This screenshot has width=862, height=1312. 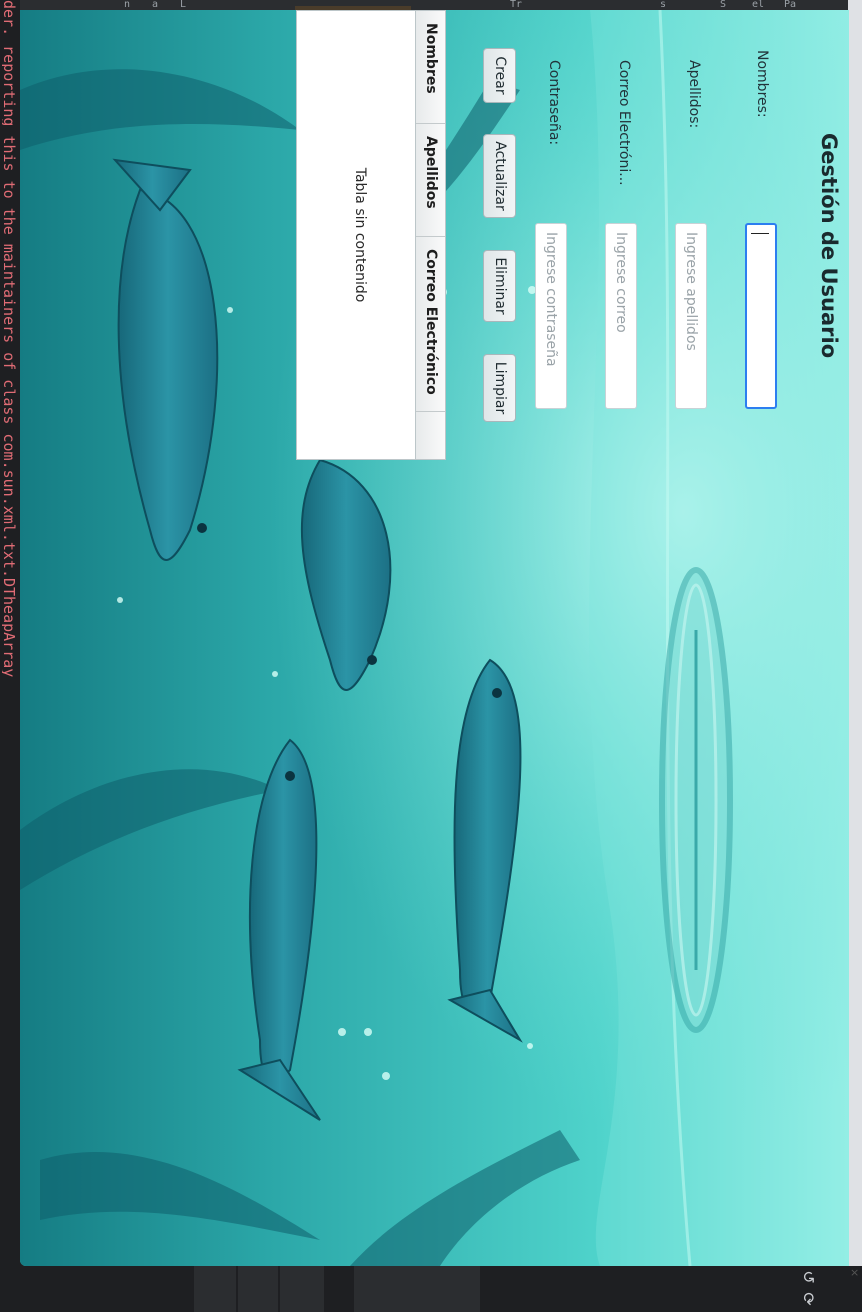 I want to click on nombres-field, so click(x=761, y=316).